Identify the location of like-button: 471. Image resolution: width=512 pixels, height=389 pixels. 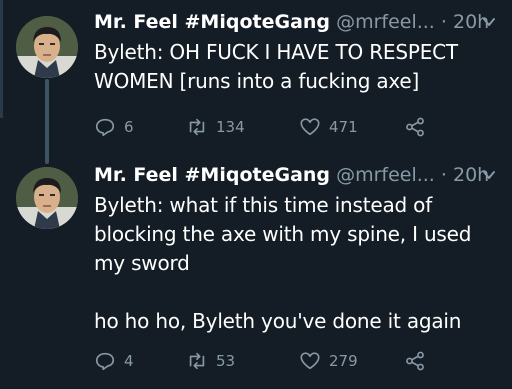
(328, 127).